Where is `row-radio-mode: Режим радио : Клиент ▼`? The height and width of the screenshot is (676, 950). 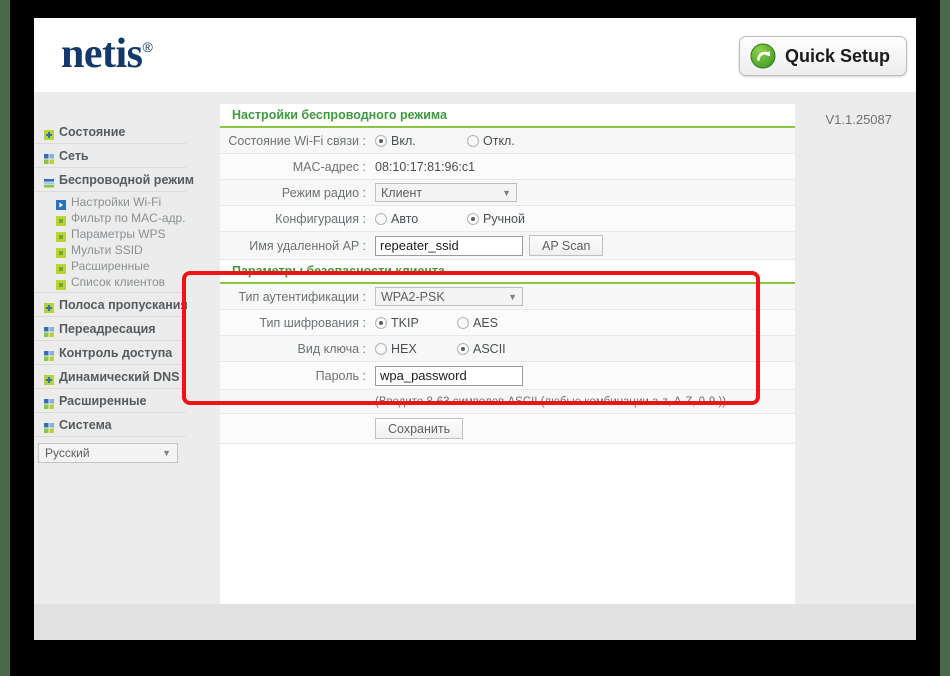 row-radio-mode: Режим радио : Клиент ▼ is located at coordinates (507, 193).